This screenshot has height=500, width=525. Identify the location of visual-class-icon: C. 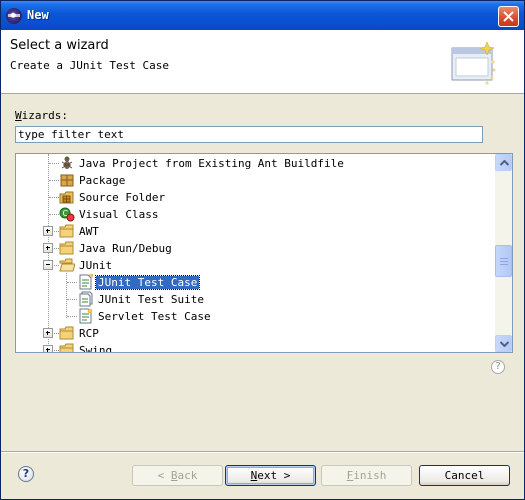
(67, 214).